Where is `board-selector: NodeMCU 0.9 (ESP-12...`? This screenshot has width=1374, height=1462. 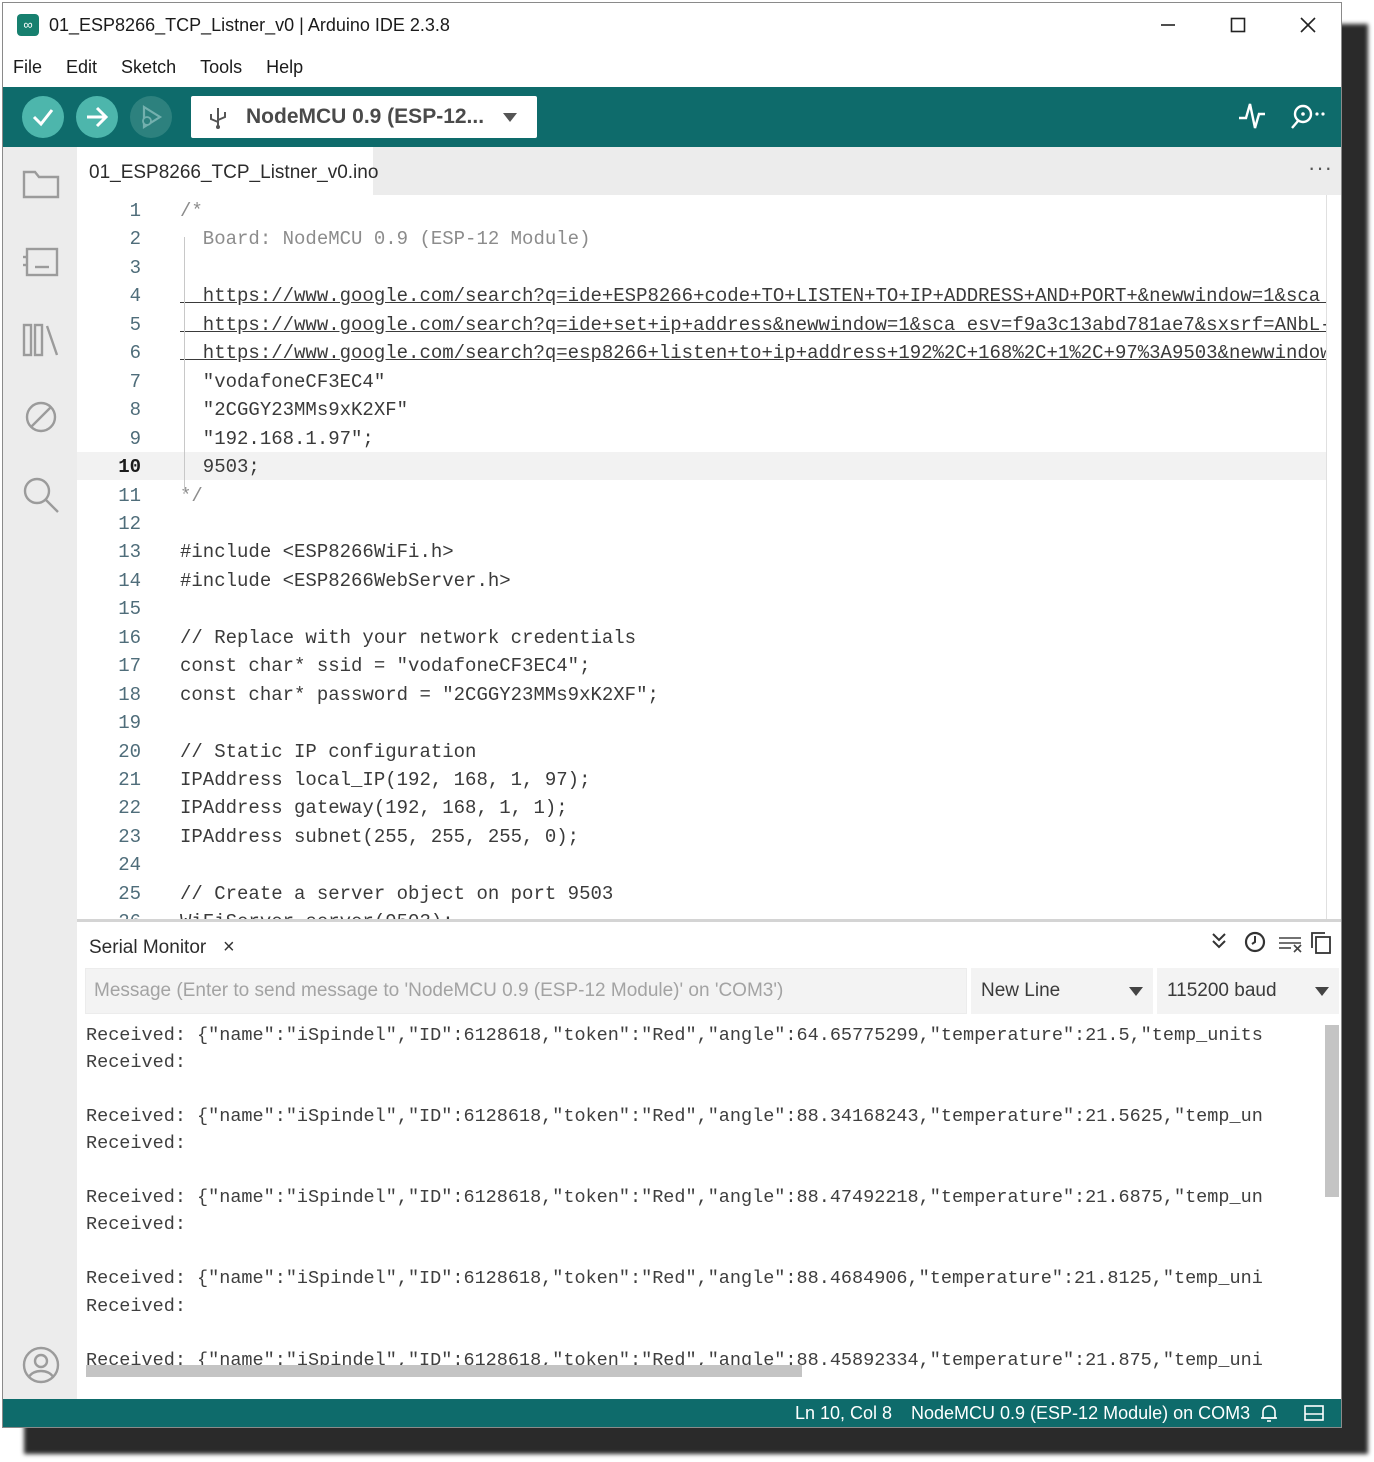
board-selector: NodeMCU 0.9 (ESP-12... is located at coordinates (364, 117).